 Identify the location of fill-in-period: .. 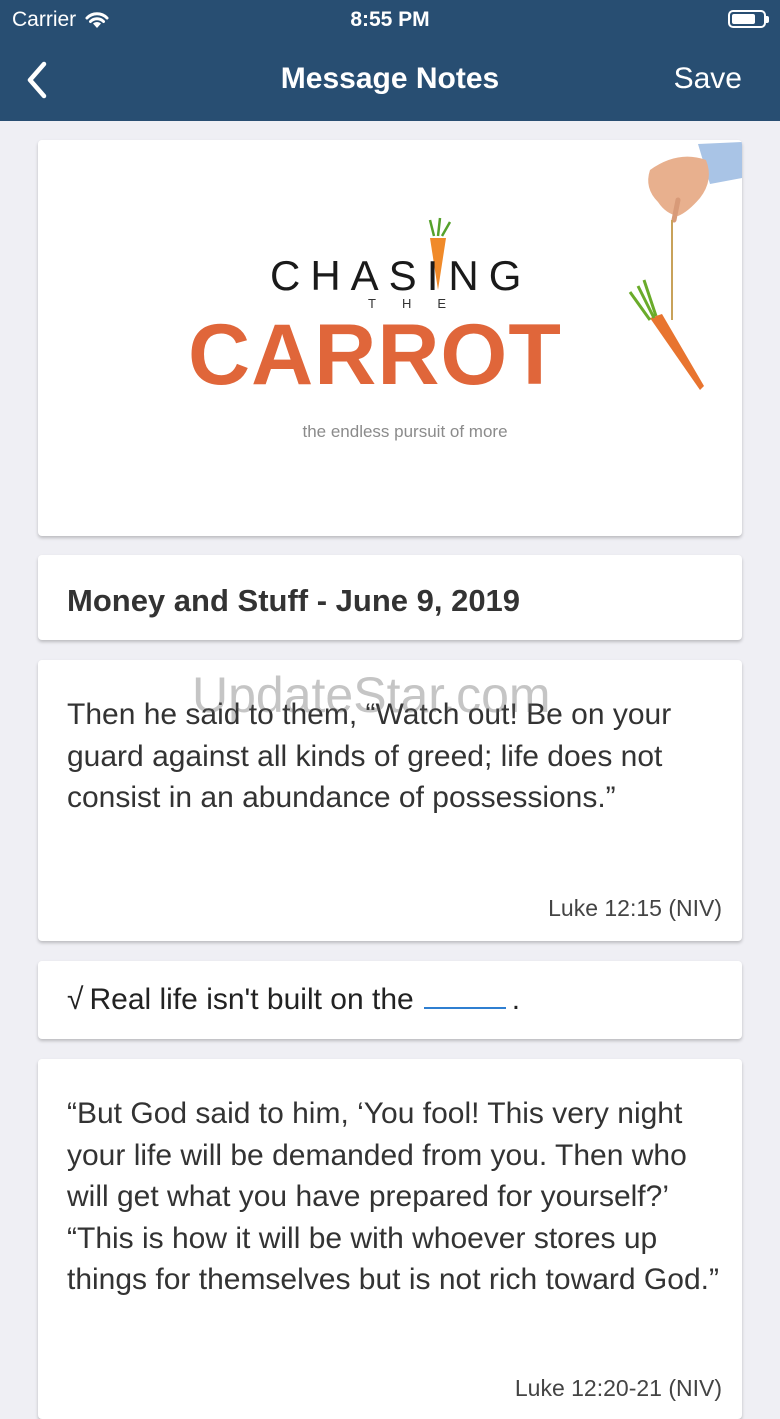
(516, 999).